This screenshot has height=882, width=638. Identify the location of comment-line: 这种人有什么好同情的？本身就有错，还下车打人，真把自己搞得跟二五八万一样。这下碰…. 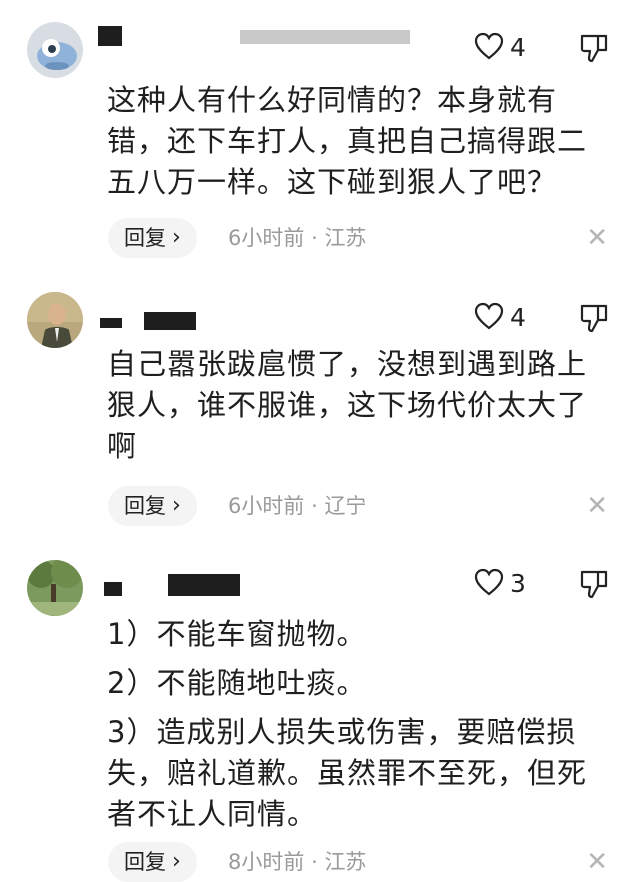
(347, 141).